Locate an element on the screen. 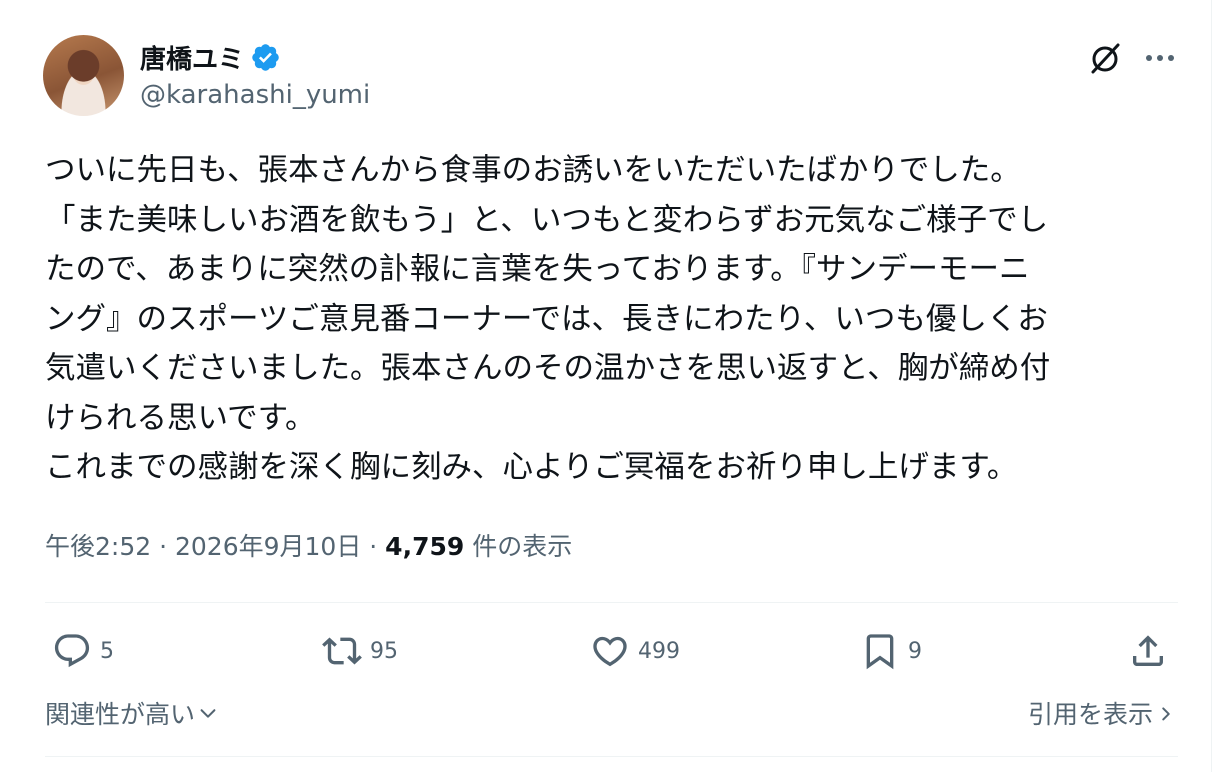 The image size is (1213, 772). view-quotes-link: 引用を表示 is located at coordinates (1100, 713).